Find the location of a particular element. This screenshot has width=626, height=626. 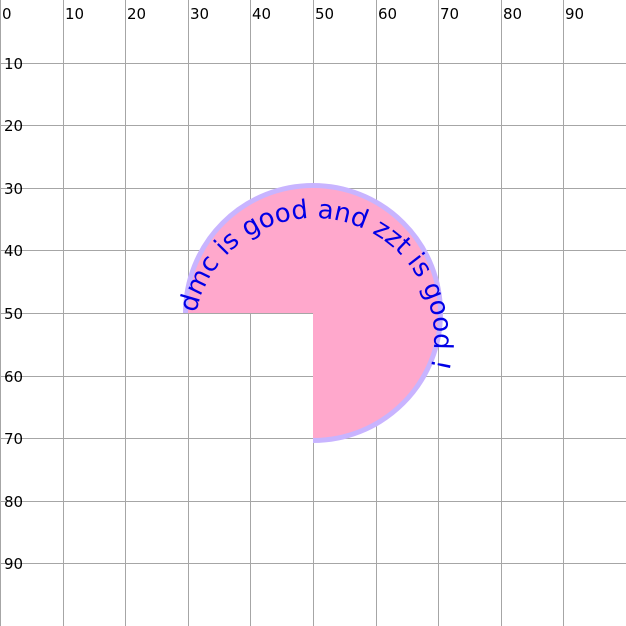

y-tick-label: 50 is located at coordinates (13, 314).